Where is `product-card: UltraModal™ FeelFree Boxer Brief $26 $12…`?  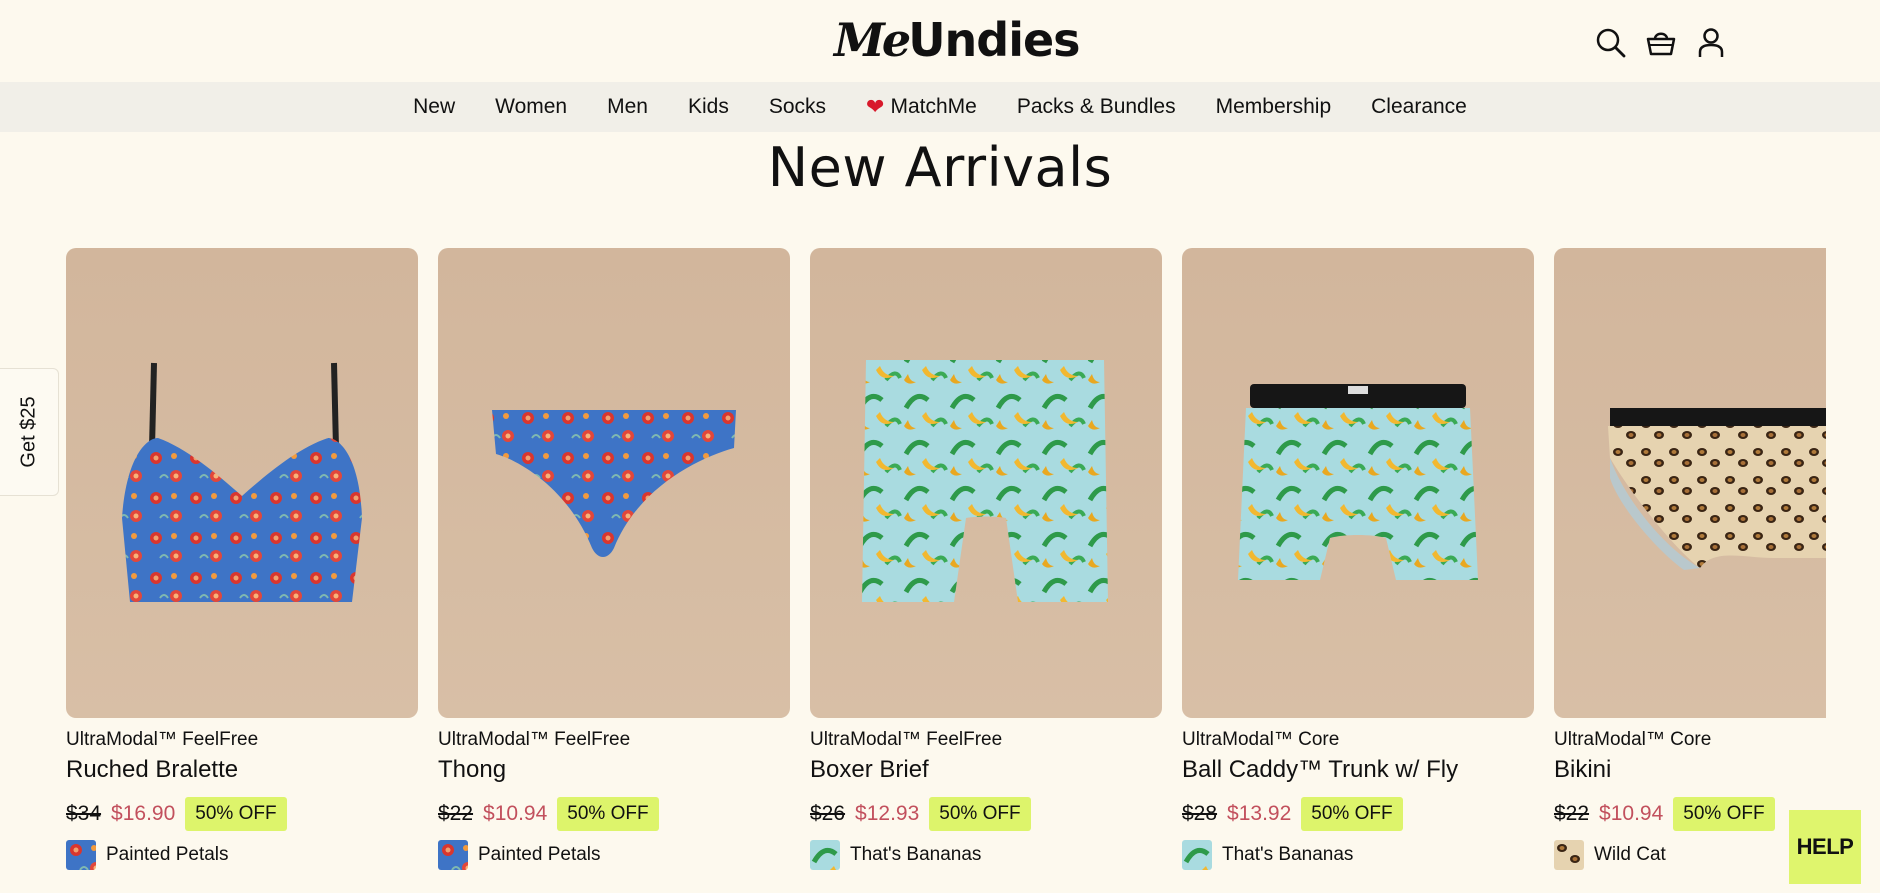
product-card: UltraModal™ FeelFree Boxer Brief $26 $12… is located at coordinates (986, 561).